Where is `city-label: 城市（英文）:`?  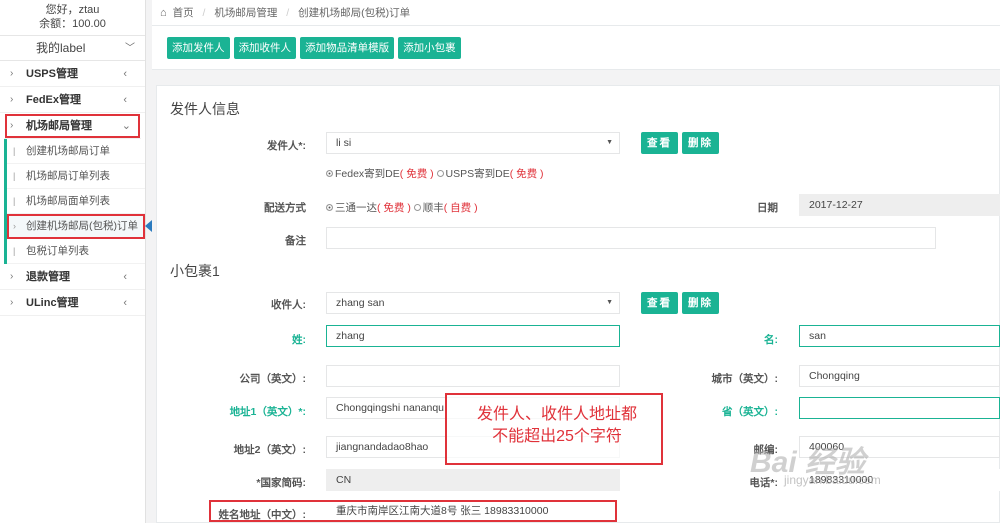
city-label: 城市（英文）: is located at coordinates (745, 379).